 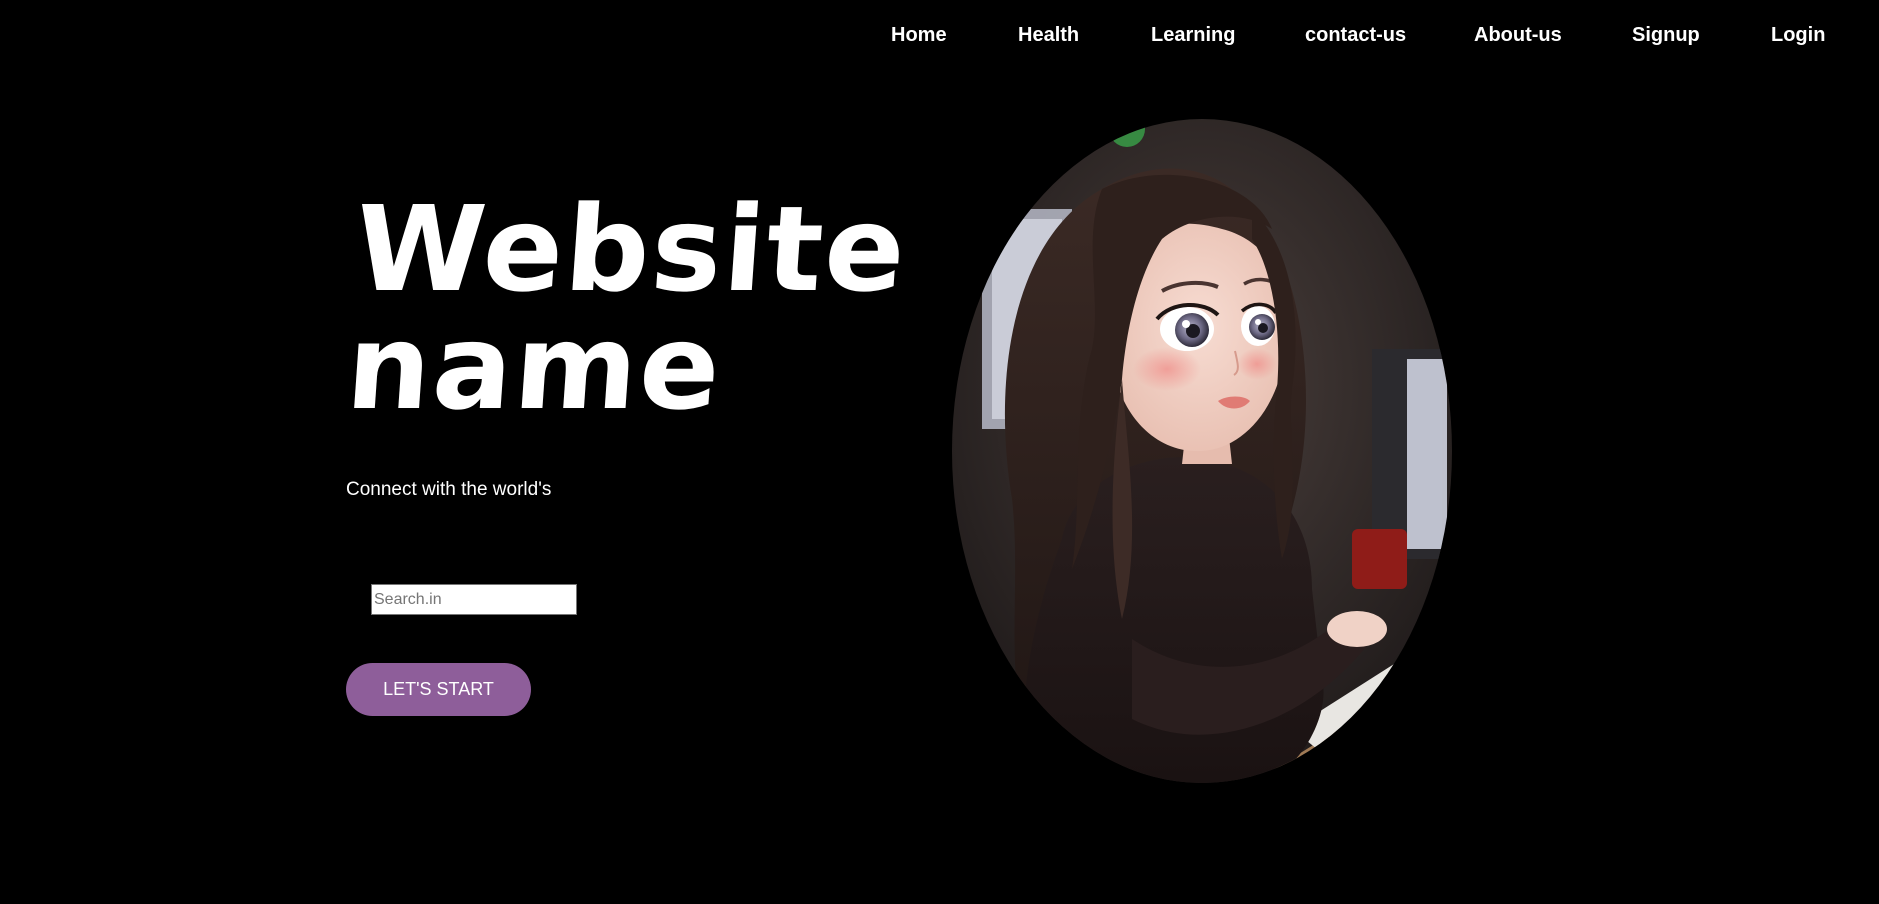 I want to click on nav-link-health: Health, so click(x=1048, y=35).